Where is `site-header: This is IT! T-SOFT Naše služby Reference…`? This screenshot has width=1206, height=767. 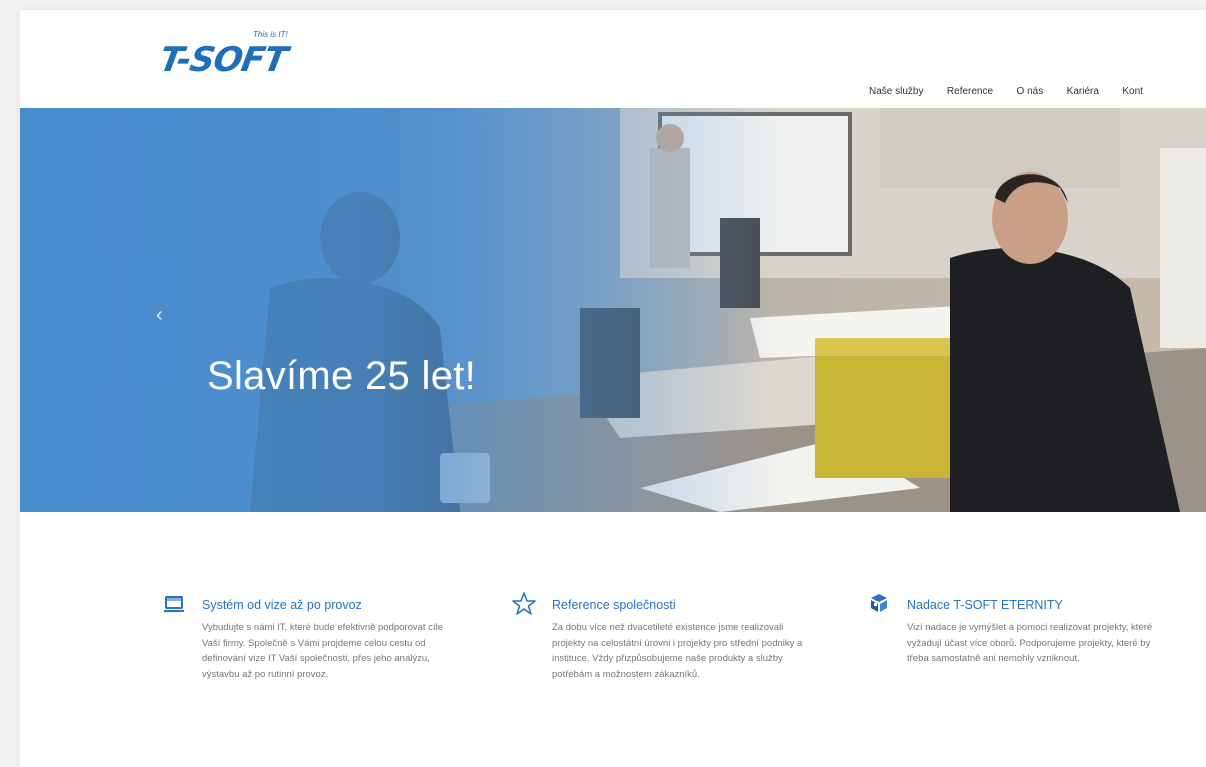
site-header: This is IT! T-SOFT Naše služby Reference… is located at coordinates (613, 59).